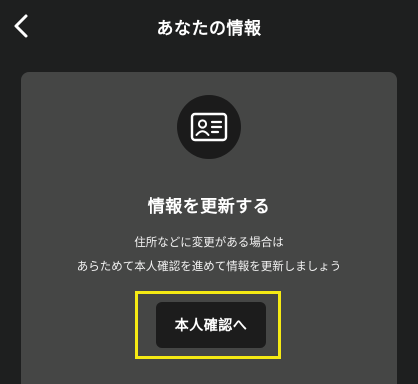 The width and height of the screenshot is (418, 384). I want to click on identity-verification-button: 本人確認へ, so click(211, 325).